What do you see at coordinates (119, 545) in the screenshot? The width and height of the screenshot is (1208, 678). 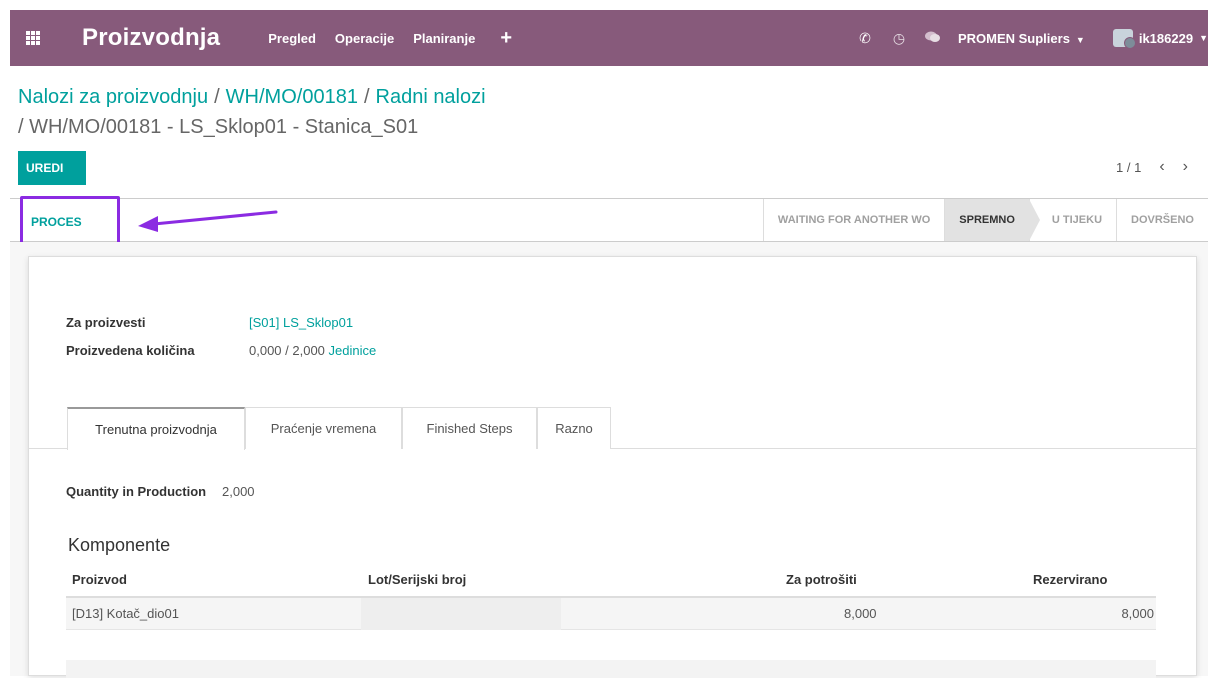 I see `components-title: Komponente` at bounding box center [119, 545].